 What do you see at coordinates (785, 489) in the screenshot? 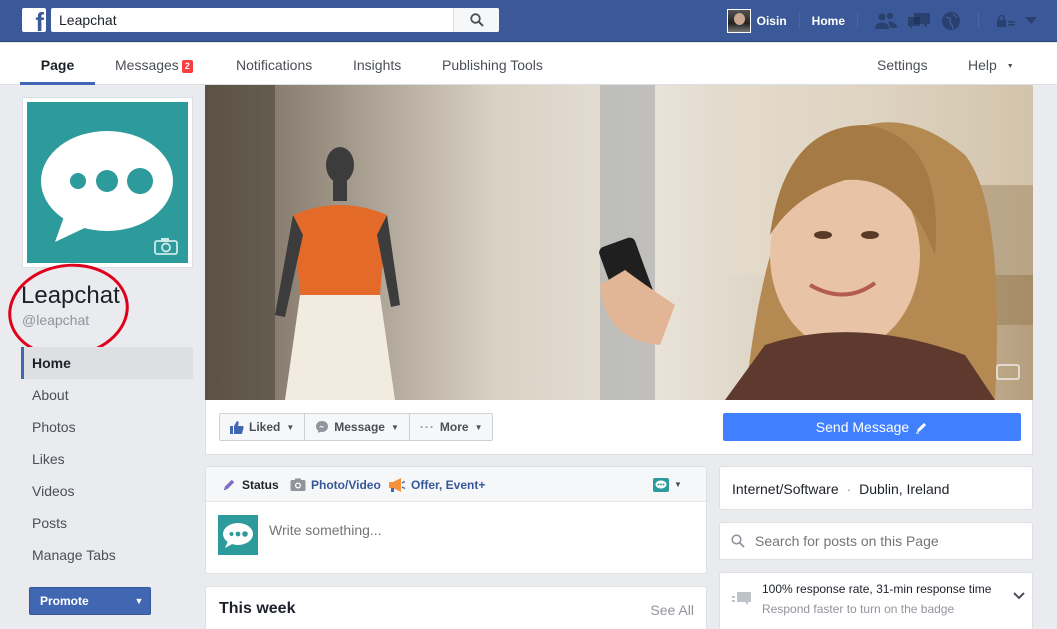
I see `page-category: Internet/Software` at bounding box center [785, 489].